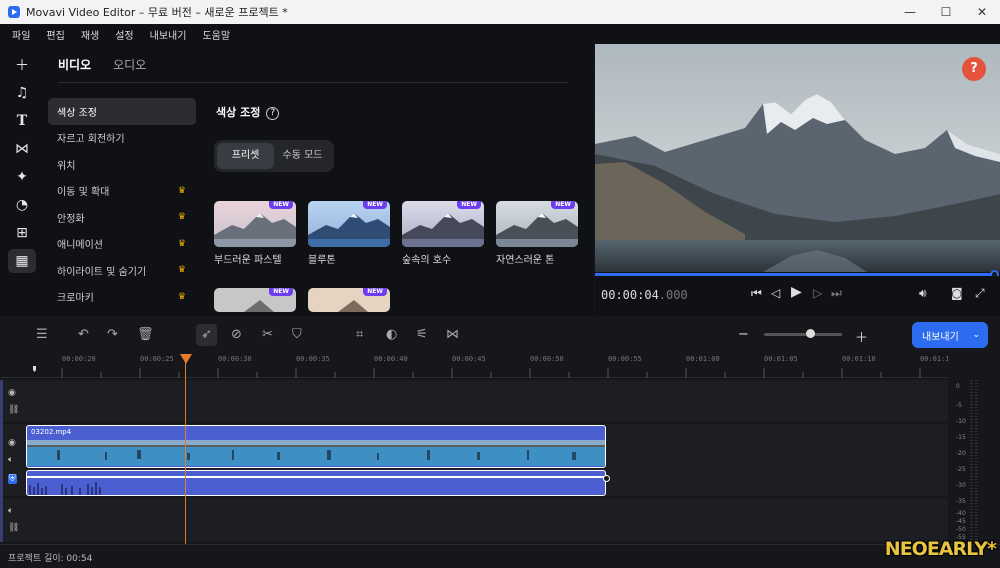 This screenshot has width=1000, height=568. I want to click on cut-icon: ✂, so click(267, 334).